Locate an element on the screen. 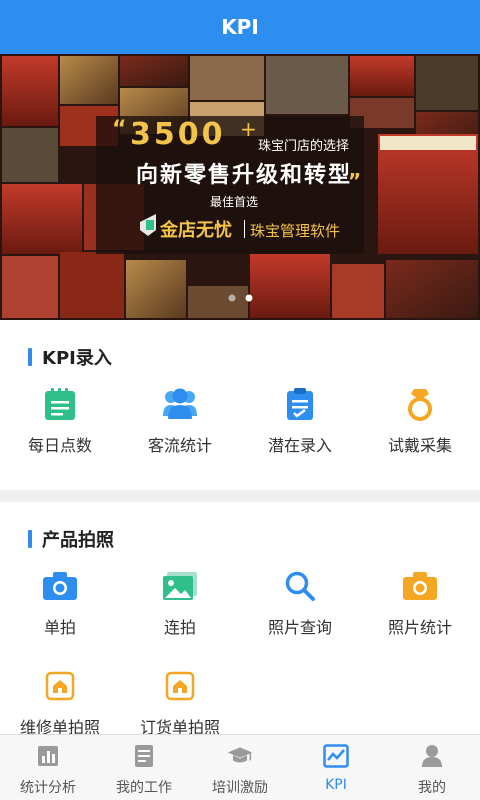  photo-item-label: 单拍 is located at coordinates (59, 627).